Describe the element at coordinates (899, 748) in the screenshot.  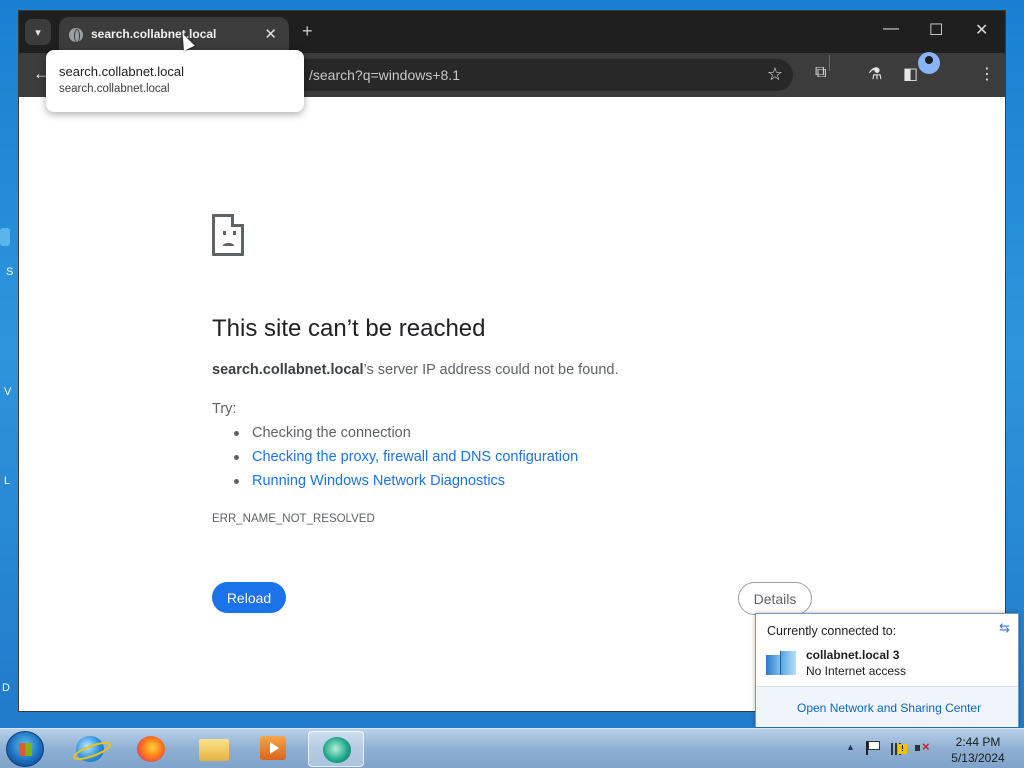
I see `network-warning-icon` at that location.